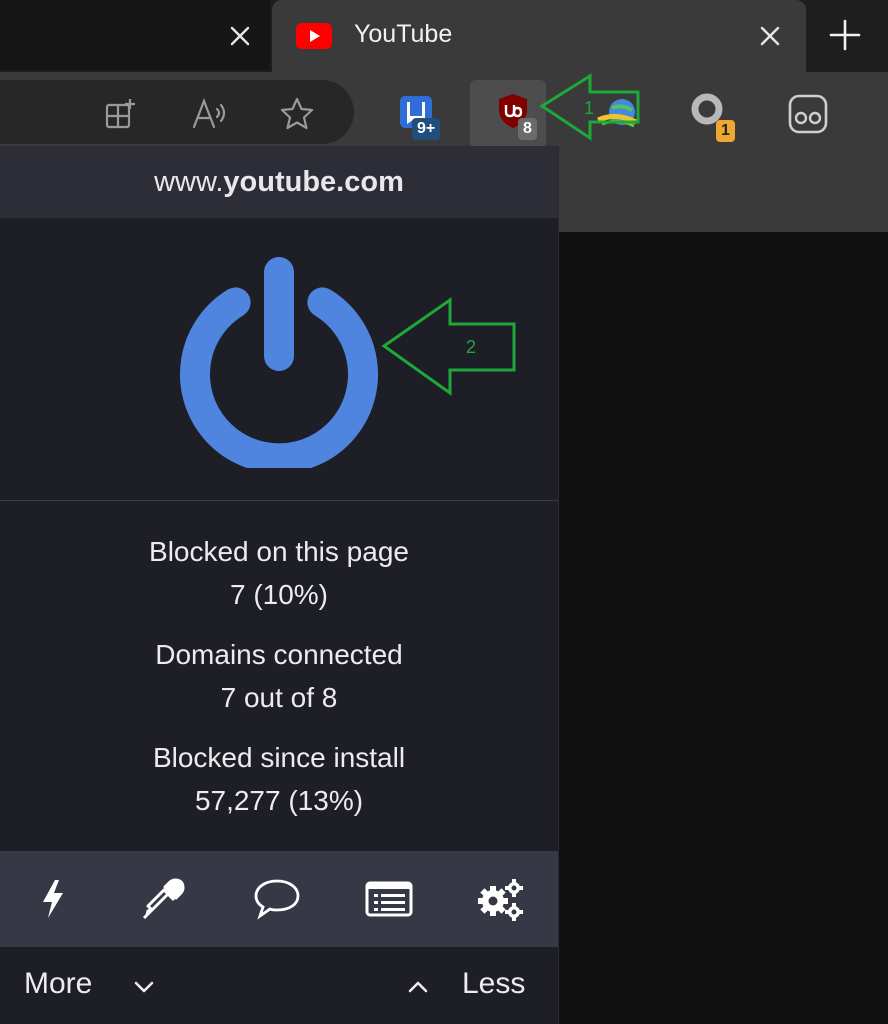 This screenshot has height=1024, width=888. Describe the element at coordinates (135, 35) in the screenshot. I see `tab-inactive` at that location.